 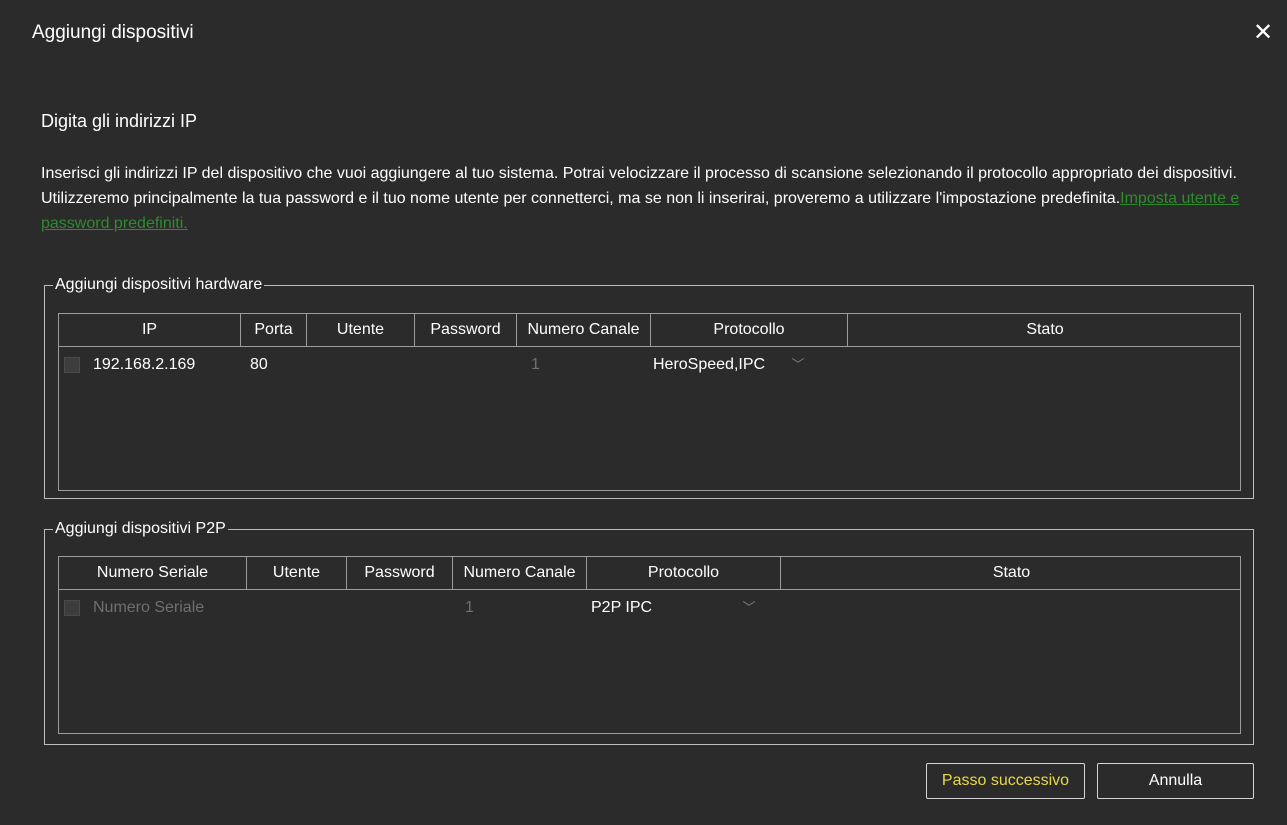 What do you see at coordinates (259, 365) in the screenshot?
I see `porta-value: 80` at bounding box center [259, 365].